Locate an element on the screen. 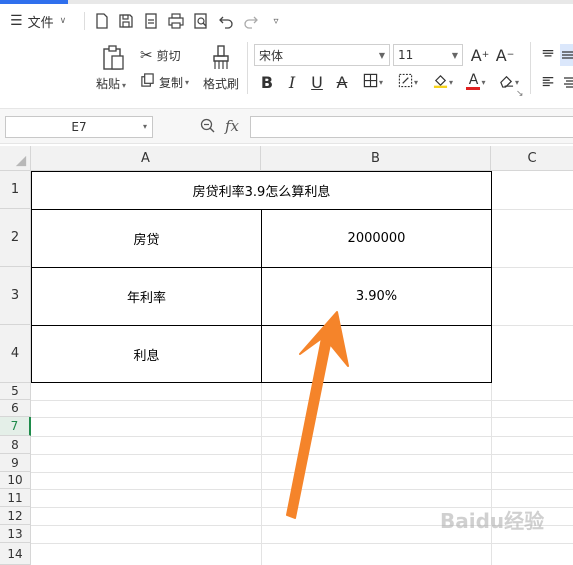  baidu-watermark: Baidu经验 is located at coordinates (492, 519).